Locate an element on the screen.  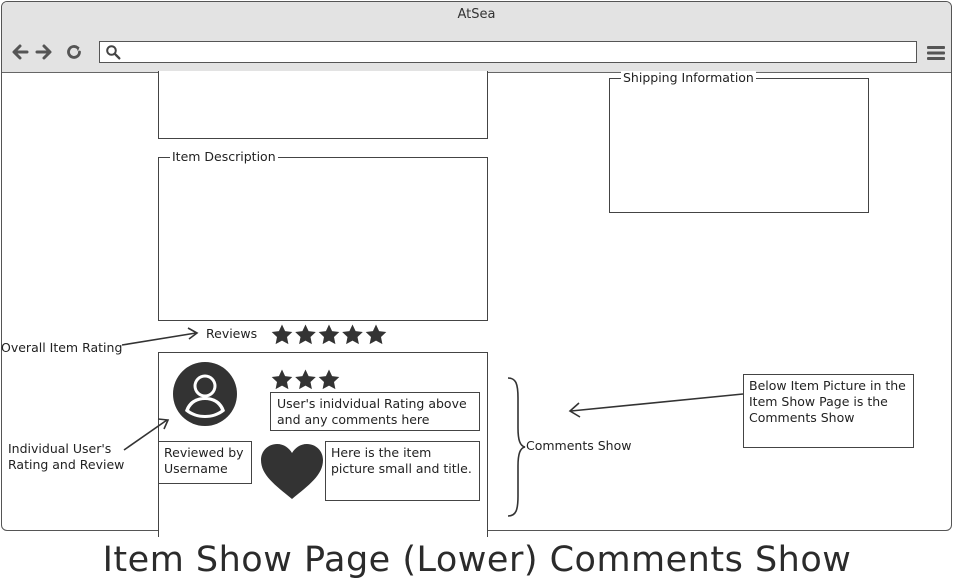
shipping-information-label: Shipping Information is located at coordinates (688, 77).